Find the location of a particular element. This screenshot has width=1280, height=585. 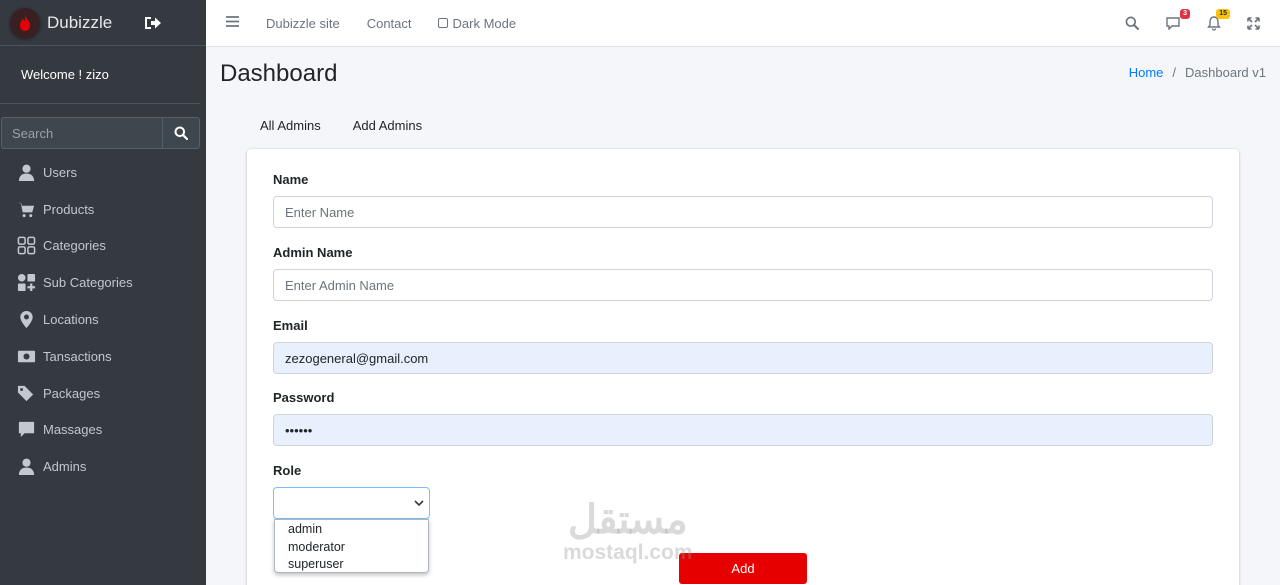

password-value: •••••• is located at coordinates (299, 430).